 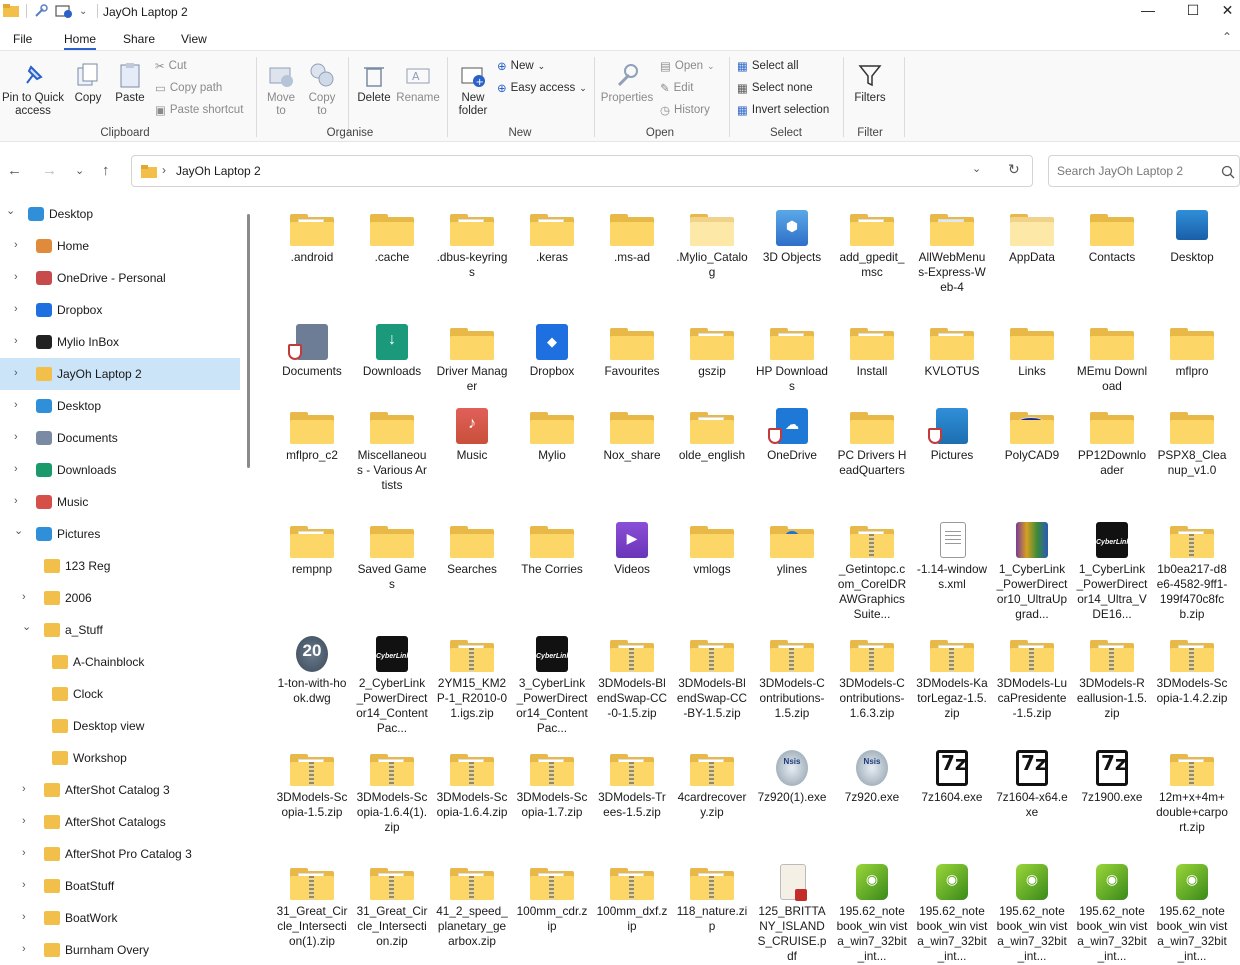 What do you see at coordinates (120, 662) in the screenshot?
I see `sidebar-item: A-Chainblock` at bounding box center [120, 662].